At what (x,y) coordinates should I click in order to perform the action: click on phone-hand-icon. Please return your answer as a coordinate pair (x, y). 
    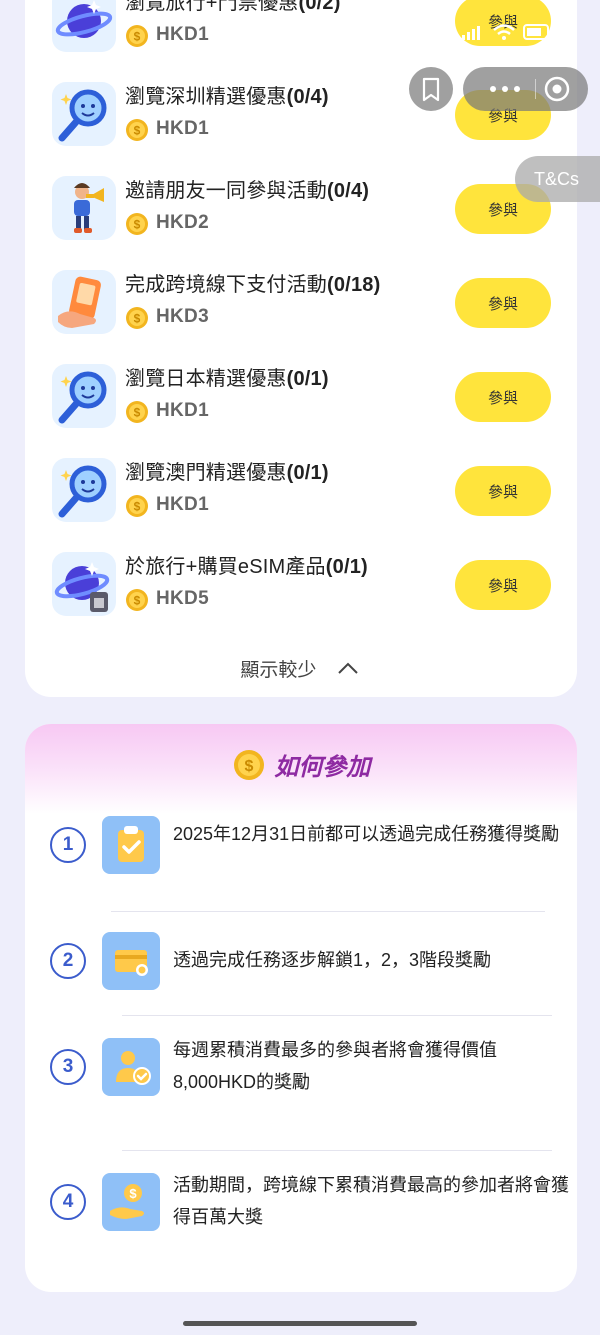
    Looking at the image, I should click on (84, 302).